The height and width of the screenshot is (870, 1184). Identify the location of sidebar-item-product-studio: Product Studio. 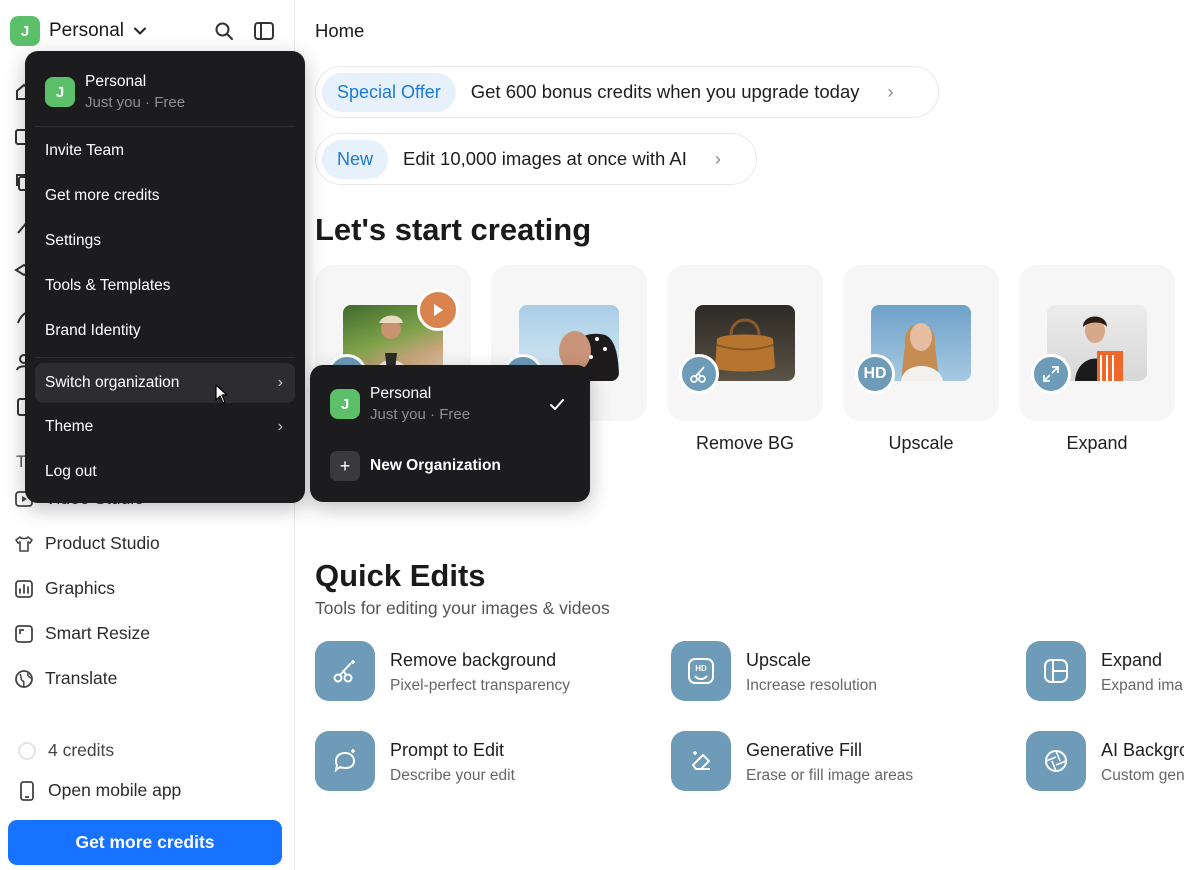
(87, 543).